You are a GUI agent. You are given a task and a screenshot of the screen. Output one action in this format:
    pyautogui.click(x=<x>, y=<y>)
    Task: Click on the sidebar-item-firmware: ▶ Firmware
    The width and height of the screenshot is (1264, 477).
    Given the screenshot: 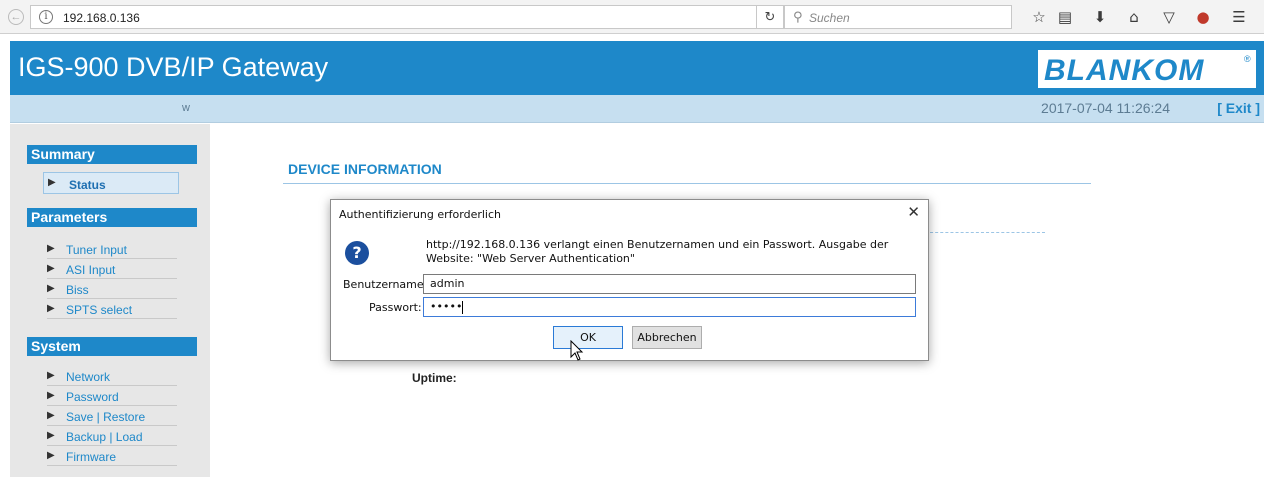 What is the action you would take?
    pyautogui.click(x=112, y=457)
    